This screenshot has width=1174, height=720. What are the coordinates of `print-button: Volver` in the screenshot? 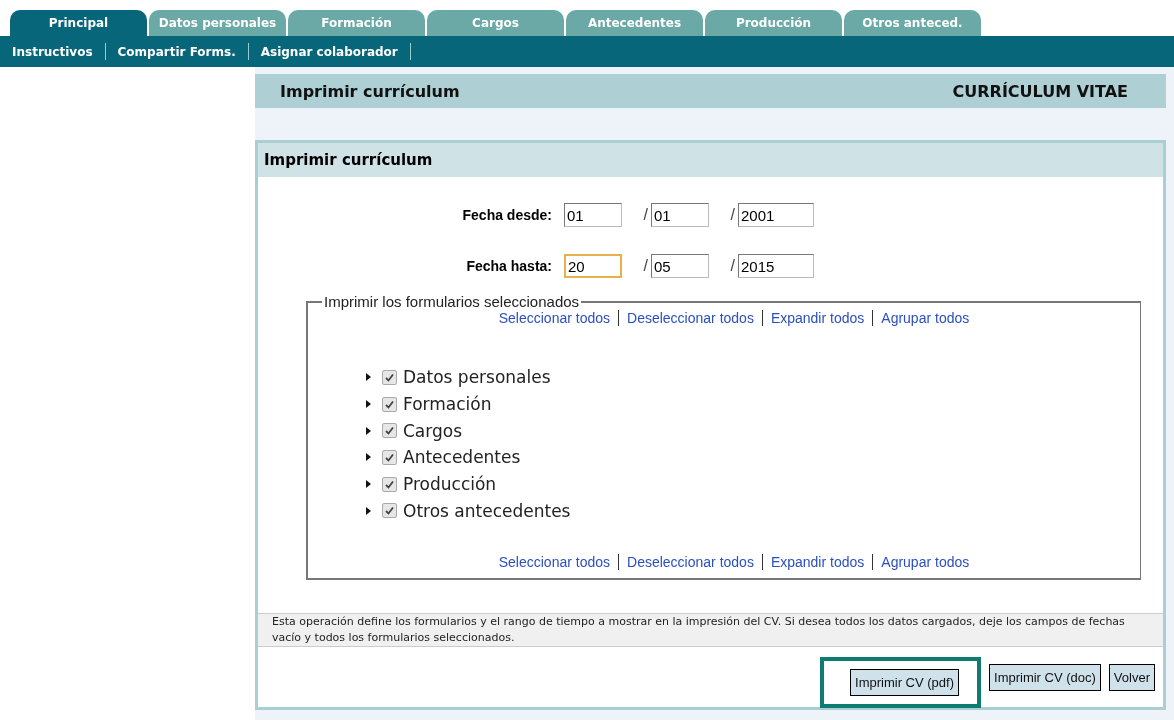 It's located at (1131, 677).